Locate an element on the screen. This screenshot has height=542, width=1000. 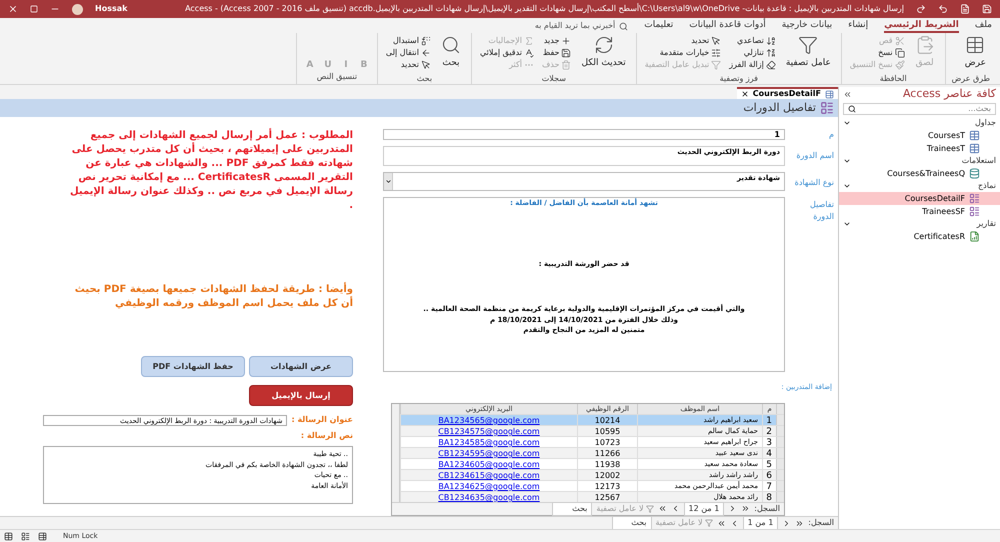
query-icon is located at coordinates (974, 173).